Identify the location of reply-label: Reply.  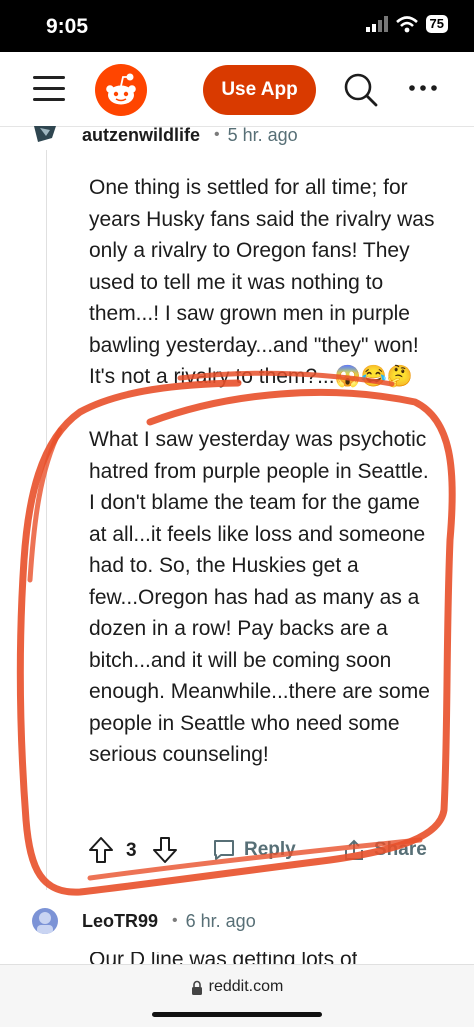
(270, 849).